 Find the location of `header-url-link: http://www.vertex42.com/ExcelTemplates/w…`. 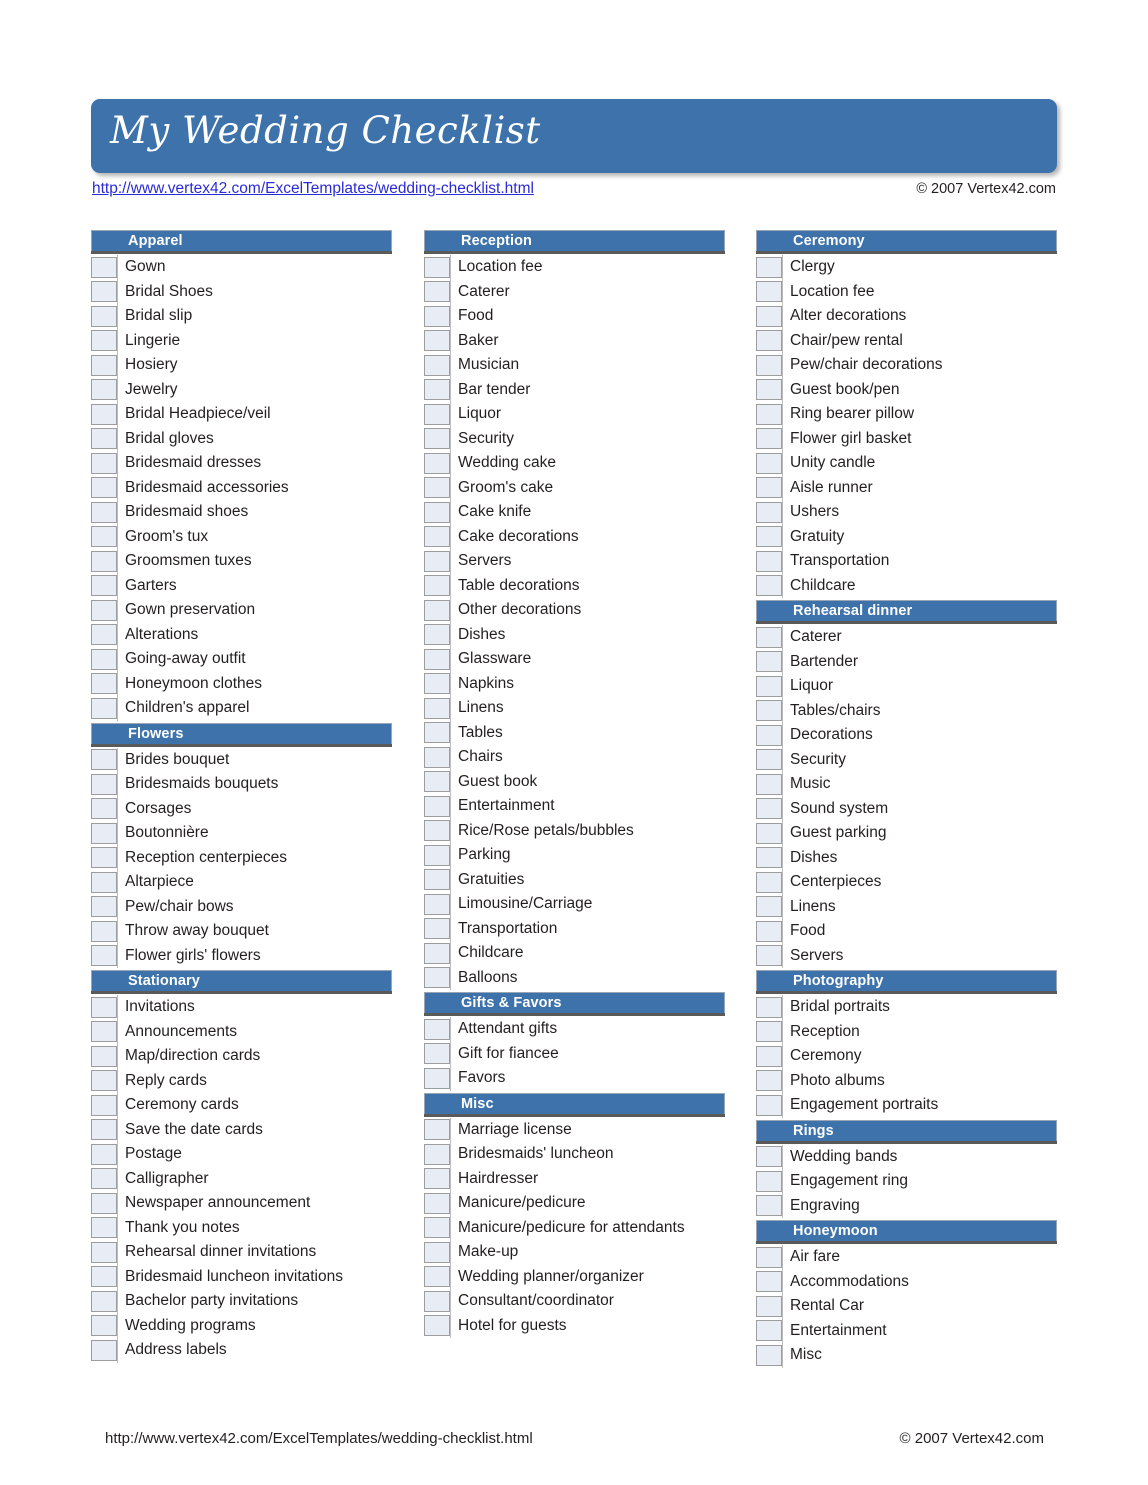

header-url-link: http://www.vertex42.com/ExcelTemplates/w… is located at coordinates (313, 189).